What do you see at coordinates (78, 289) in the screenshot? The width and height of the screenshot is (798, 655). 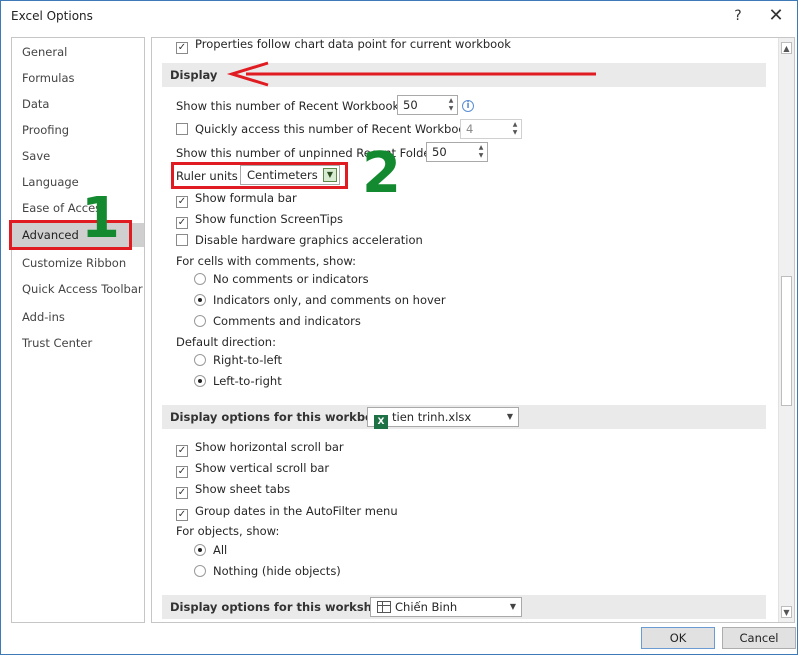 I see `nav-item-quick-access-toolbar: Quick Access Toolbar` at bounding box center [78, 289].